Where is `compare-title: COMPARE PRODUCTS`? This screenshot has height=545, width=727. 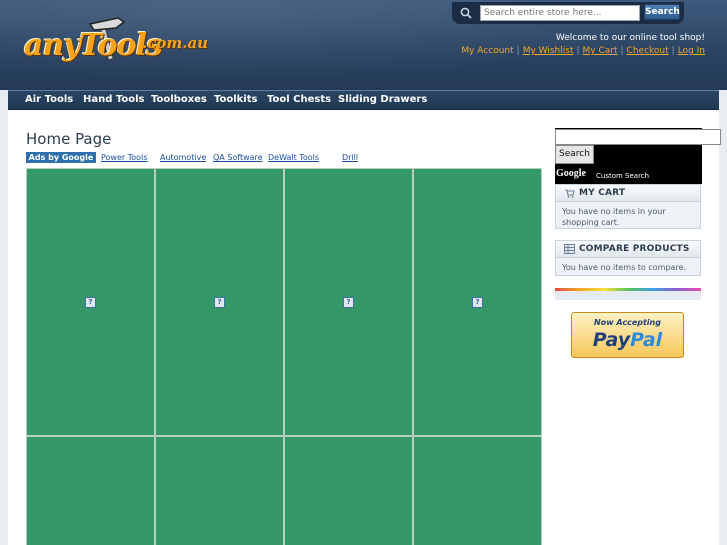 compare-title: COMPARE PRODUCTS is located at coordinates (634, 249).